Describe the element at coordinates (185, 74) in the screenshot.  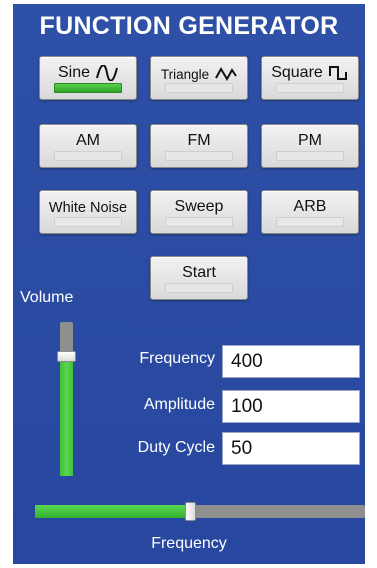
I see `triangle-button-label: Triangle` at that location.